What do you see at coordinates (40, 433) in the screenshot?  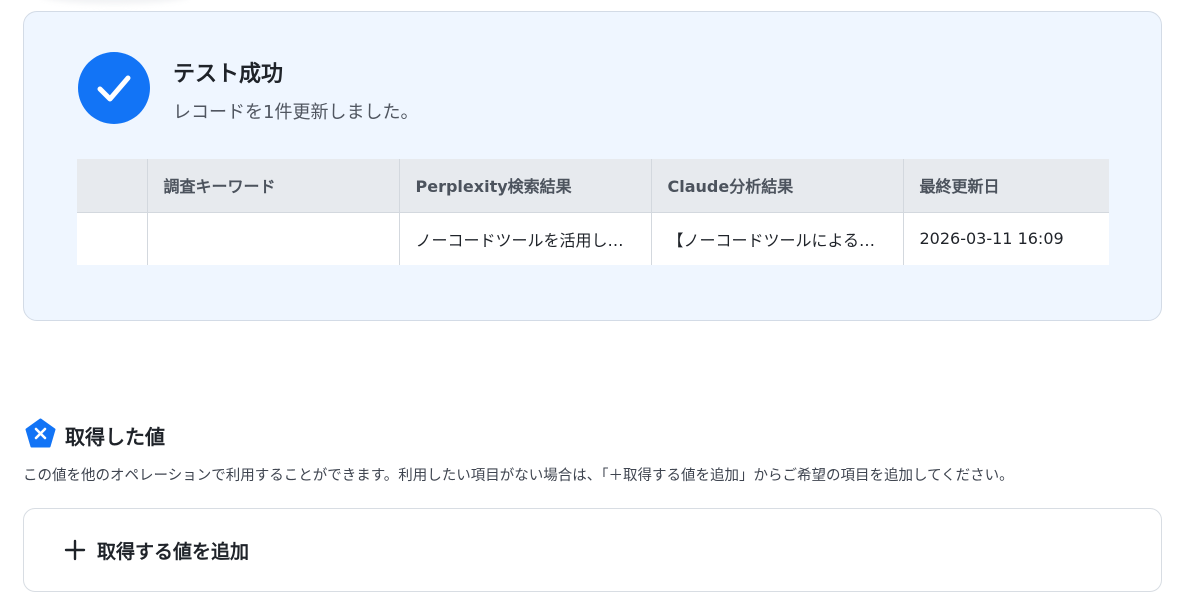 I see `yoom-x-pentagon-icon` at bounding box center [40, 433].